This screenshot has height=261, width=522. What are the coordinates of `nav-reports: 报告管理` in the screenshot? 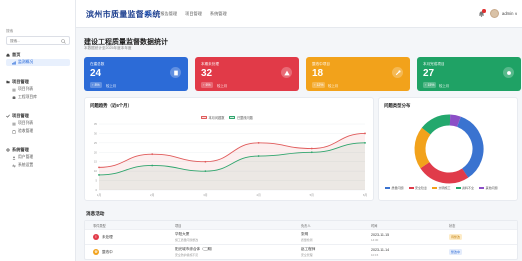 It's located at (168, 14).